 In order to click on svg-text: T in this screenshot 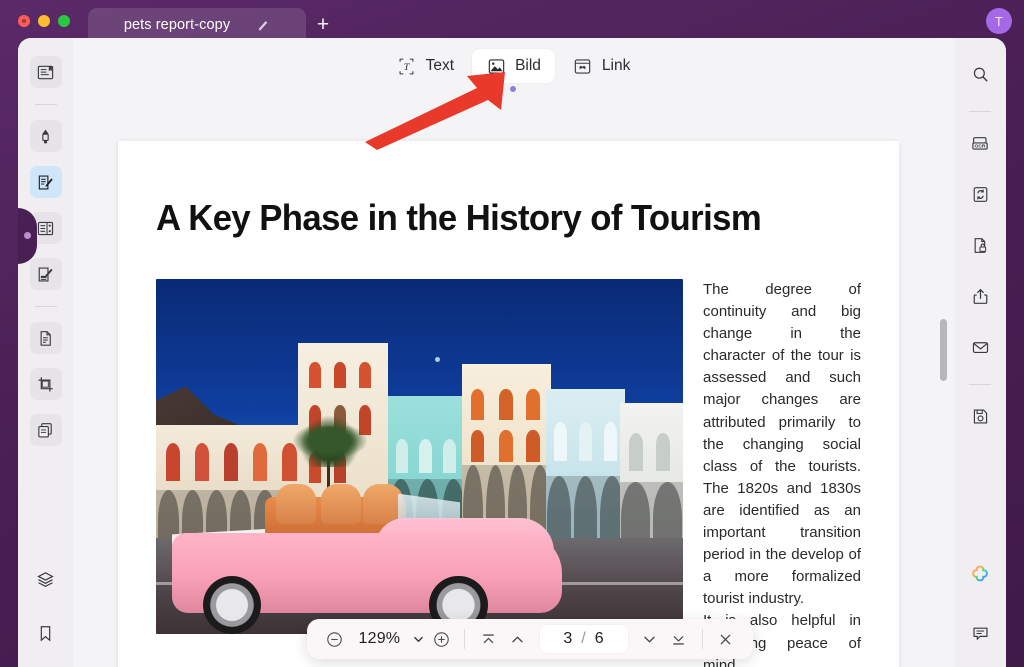, I will do `click(407, 66)`.